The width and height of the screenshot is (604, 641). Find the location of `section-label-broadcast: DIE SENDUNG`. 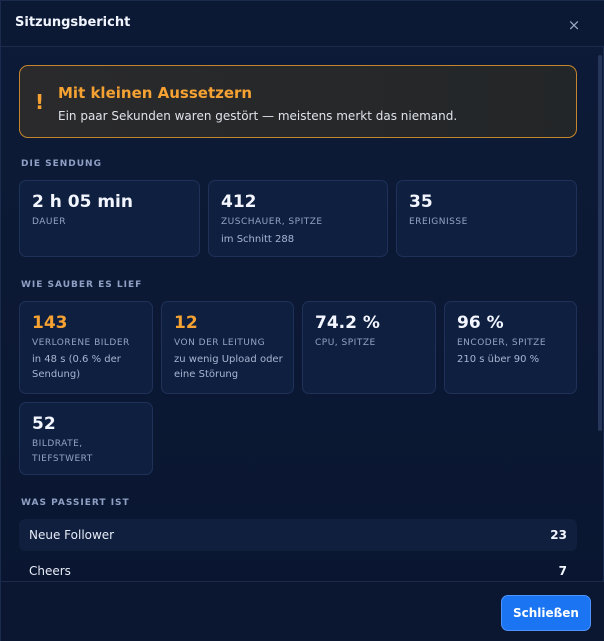

section-label-broadcast: DIE SENDUNG is located at coordinates (61, 164).